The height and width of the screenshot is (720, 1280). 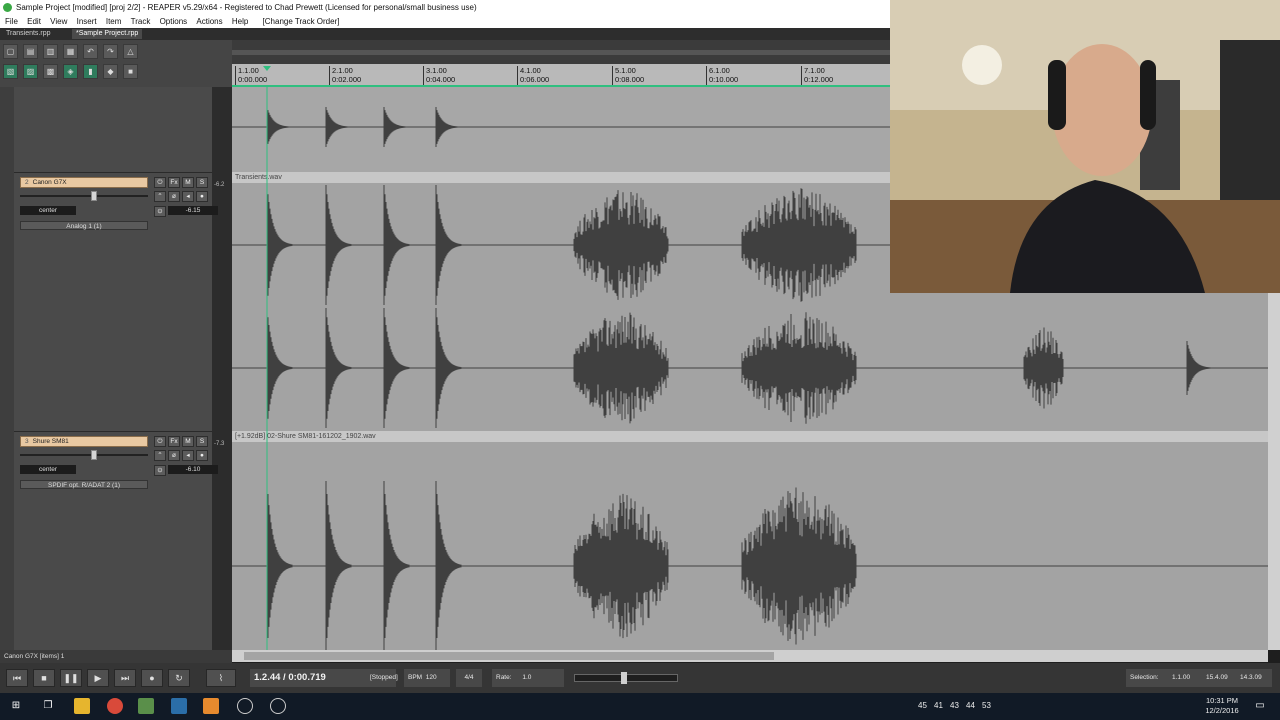 What do you see at coordinates (222, 368) in the screenshot?
I see `master-meter-strip` at bounding box center [222, 368].